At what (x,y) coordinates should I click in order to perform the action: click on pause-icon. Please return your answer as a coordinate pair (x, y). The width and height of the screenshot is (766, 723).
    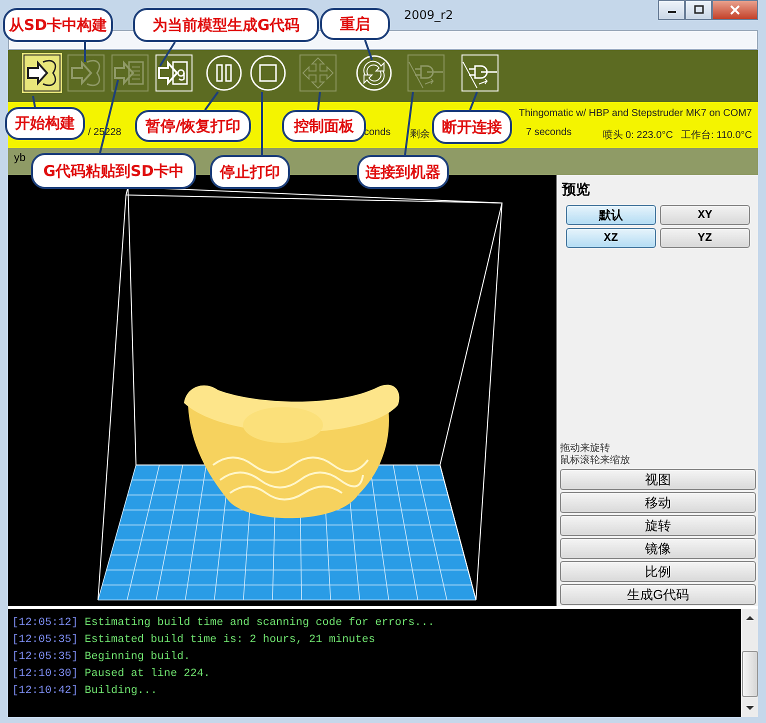
    Looking at the image, I should click on (224, 73).